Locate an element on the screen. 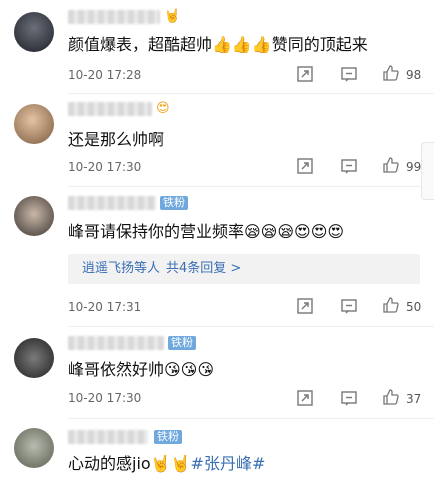 This screenshot has height=480, width=434. like-count: 99 is located at coordinates (414, 167).